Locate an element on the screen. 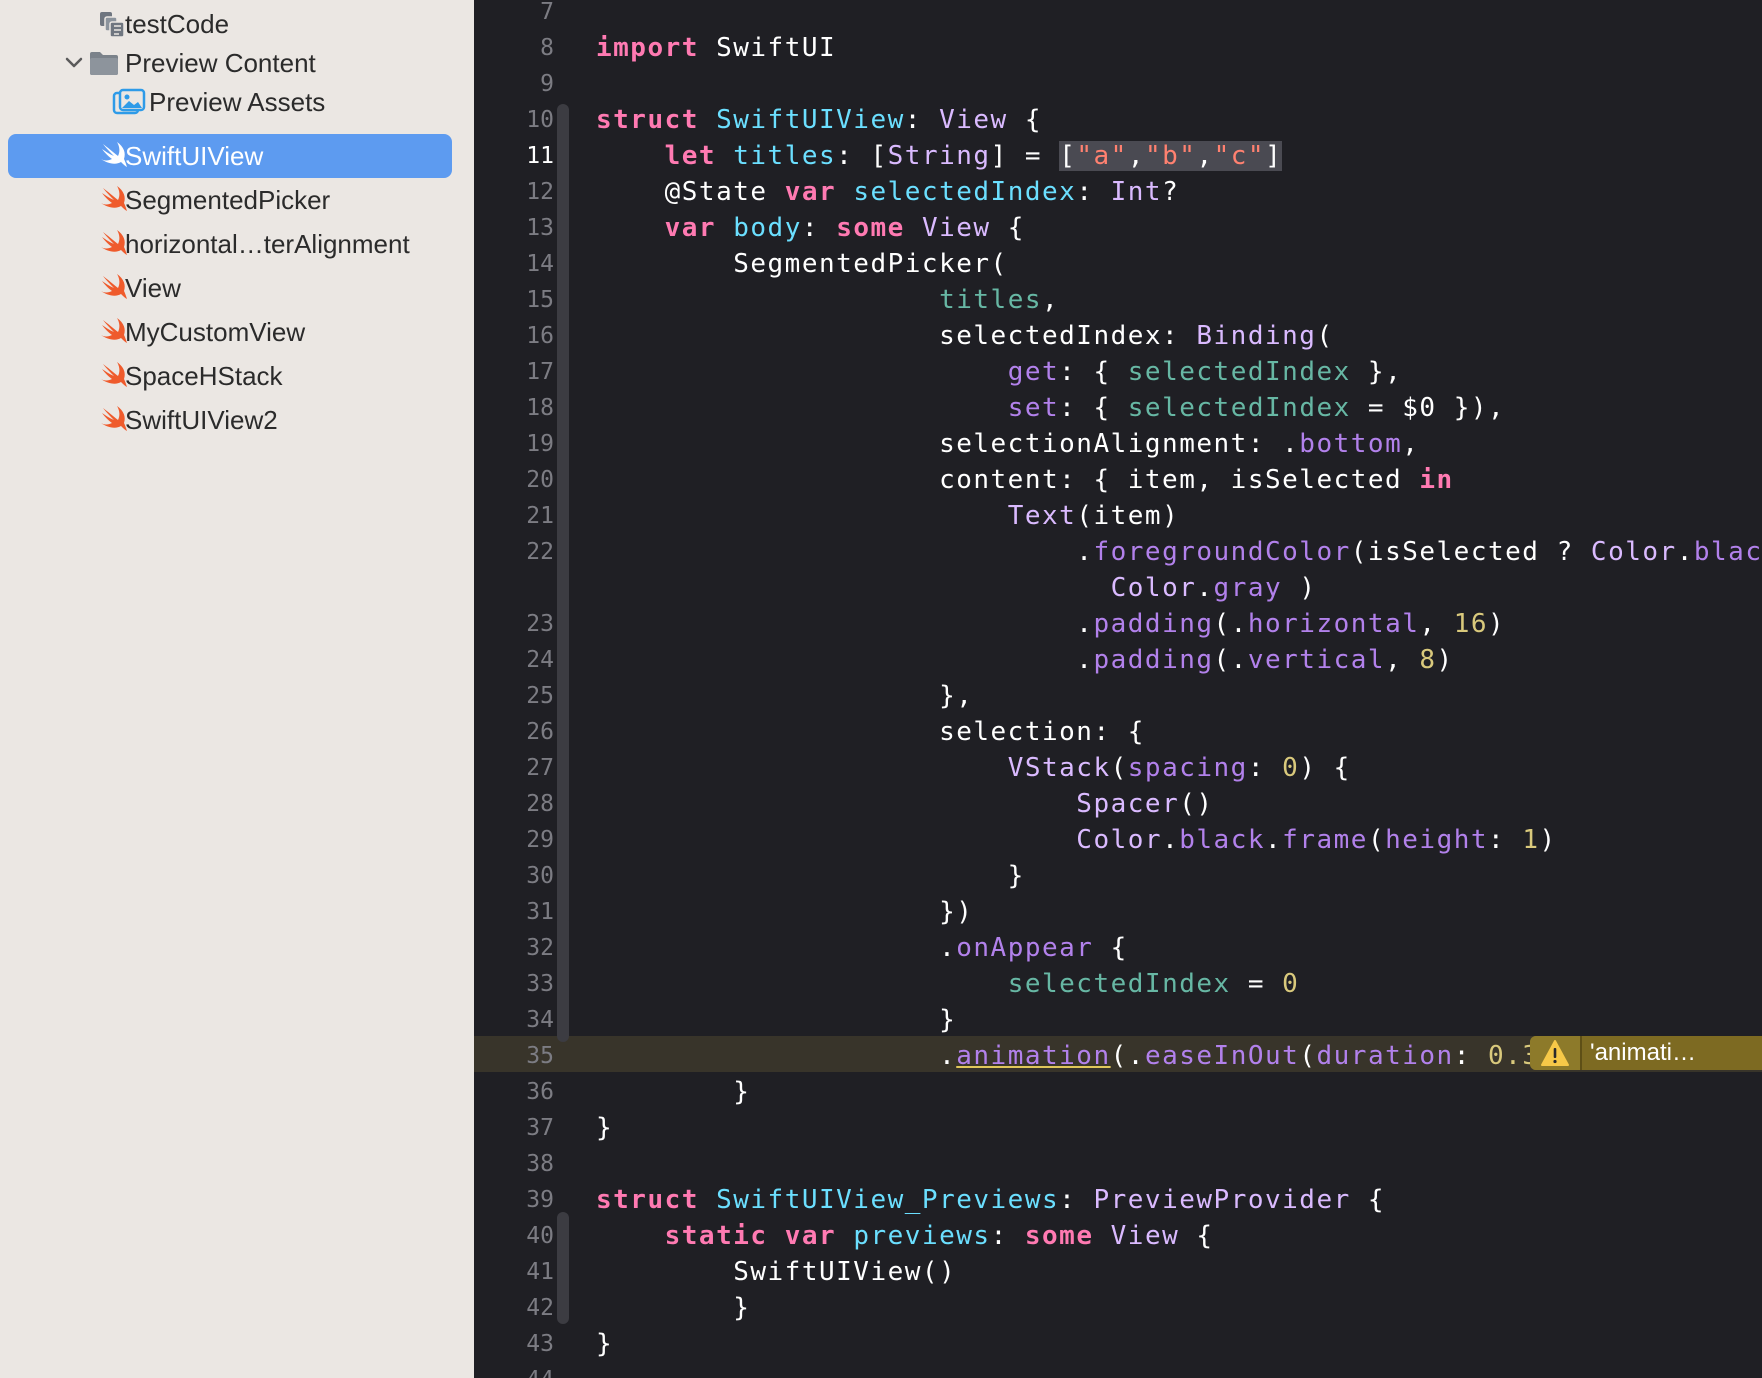  navigator-item-label: Preview Content is located at coordinates (220, 63).